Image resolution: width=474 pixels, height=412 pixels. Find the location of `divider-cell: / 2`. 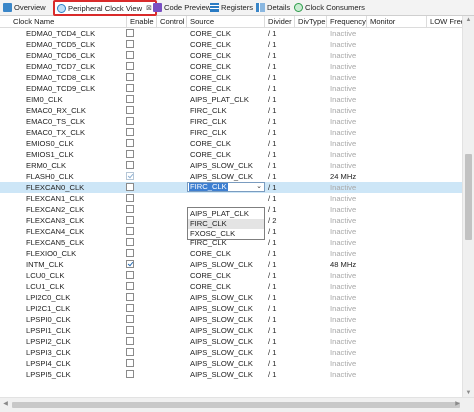

divider-cell: / 2 is located at coordinates (282, 220).